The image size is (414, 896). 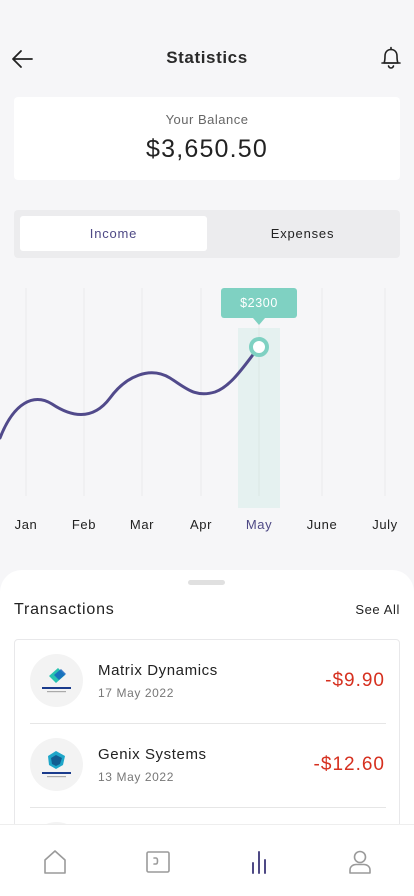 What do you see at coordinates (349, 764) in the screenshot?
I see `transaction-amount: -$12.60` at bounding box center [349, 764].